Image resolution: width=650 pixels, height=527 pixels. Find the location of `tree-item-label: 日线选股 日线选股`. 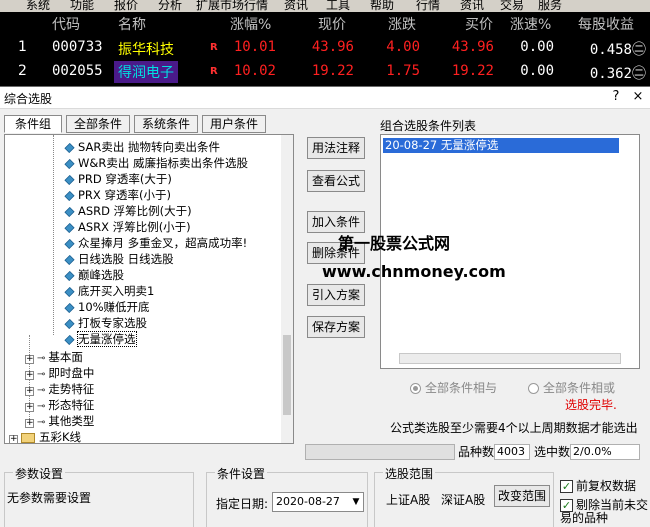

tree-item-label: 日线选股 日线选股 is located at coordinates (126, 259).